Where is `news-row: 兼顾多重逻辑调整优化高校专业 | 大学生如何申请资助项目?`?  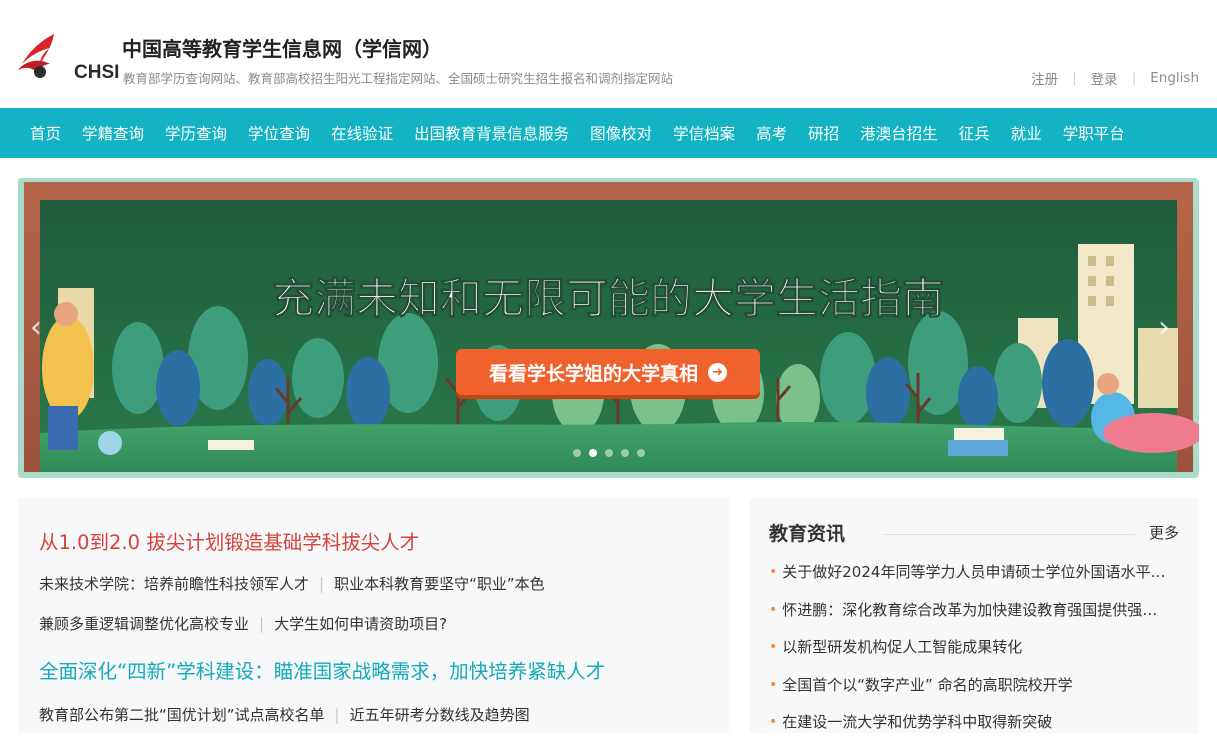 news-row: 兼顾多重逻辑调整优化高校专业 | 大学生如何申请资助项目? is located at coordinates (243, 623).